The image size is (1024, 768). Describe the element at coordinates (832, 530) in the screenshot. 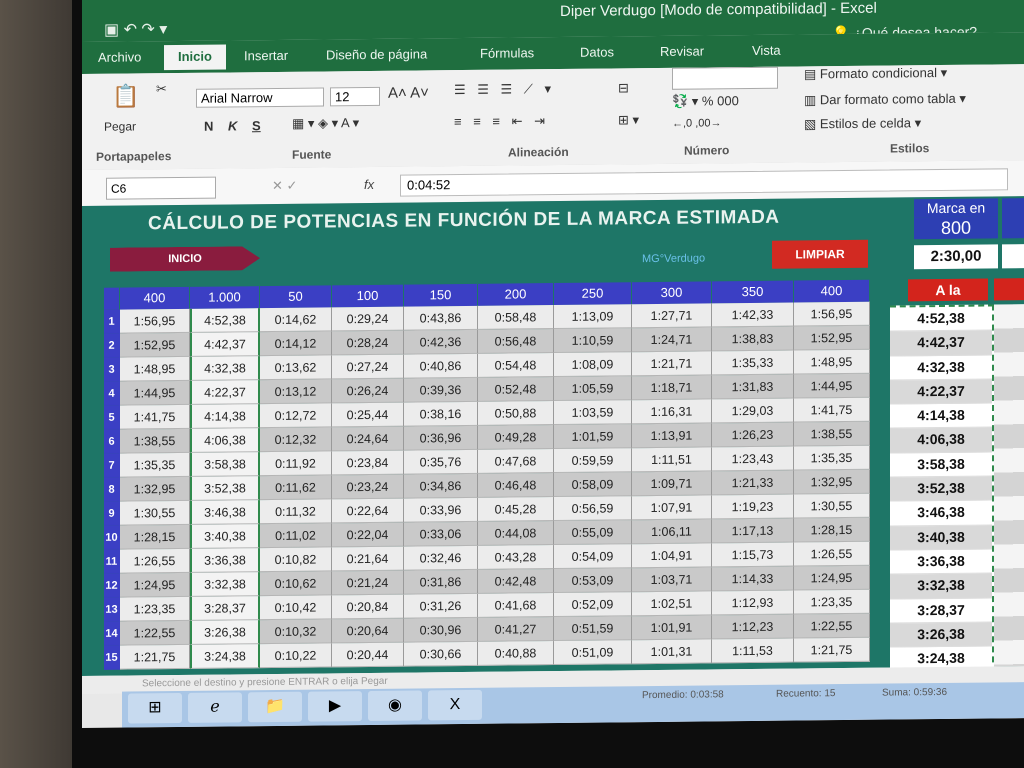

I see `table-cell: 1:28,15` at that location.